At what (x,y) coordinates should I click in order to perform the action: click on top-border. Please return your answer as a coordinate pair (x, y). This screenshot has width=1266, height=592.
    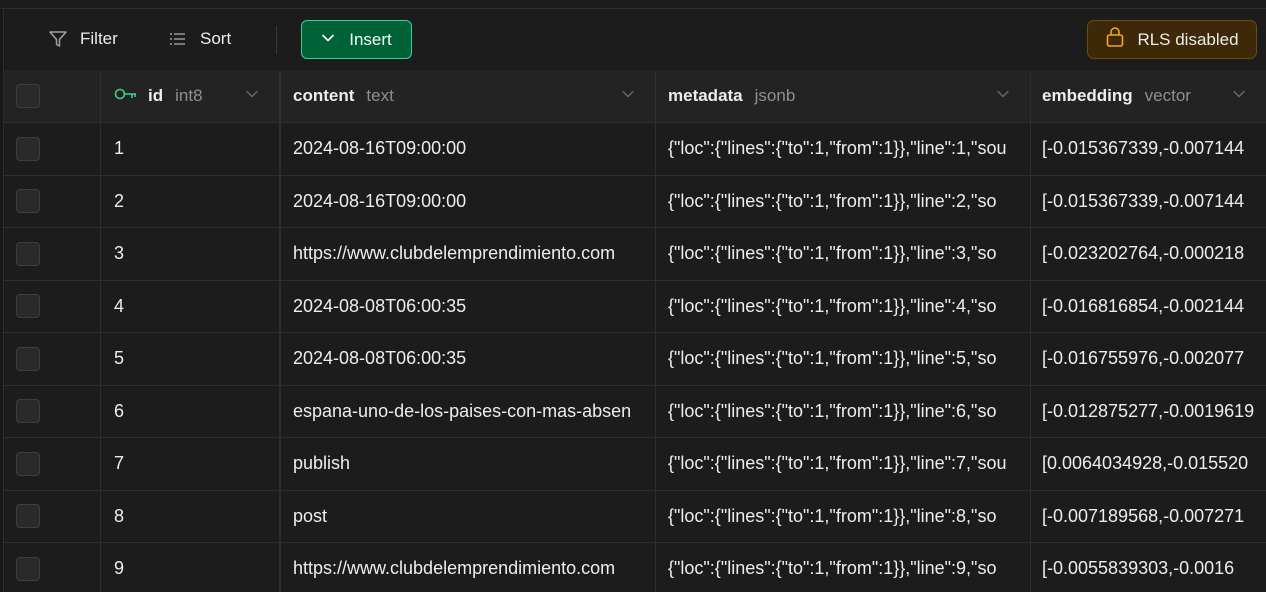
    Looking at the image, I should click on (633, 4).